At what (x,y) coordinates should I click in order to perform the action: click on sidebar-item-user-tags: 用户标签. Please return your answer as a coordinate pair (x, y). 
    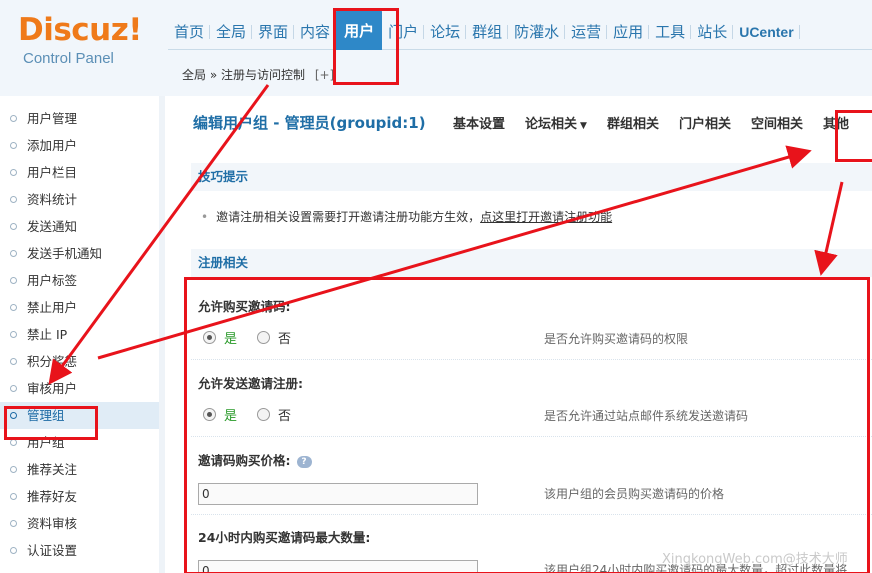
    Looking at the image, I should click on (79, 280).